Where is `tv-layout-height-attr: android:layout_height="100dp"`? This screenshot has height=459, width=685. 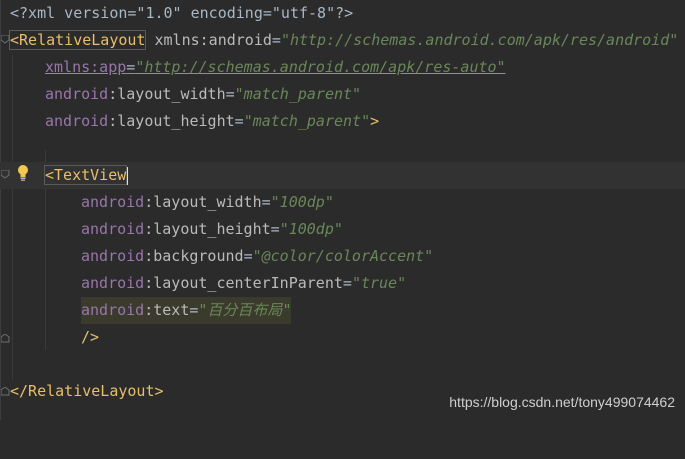 tv-layout-height-attr: android:layout_height="100dp" is located at coordinates (212, 229).